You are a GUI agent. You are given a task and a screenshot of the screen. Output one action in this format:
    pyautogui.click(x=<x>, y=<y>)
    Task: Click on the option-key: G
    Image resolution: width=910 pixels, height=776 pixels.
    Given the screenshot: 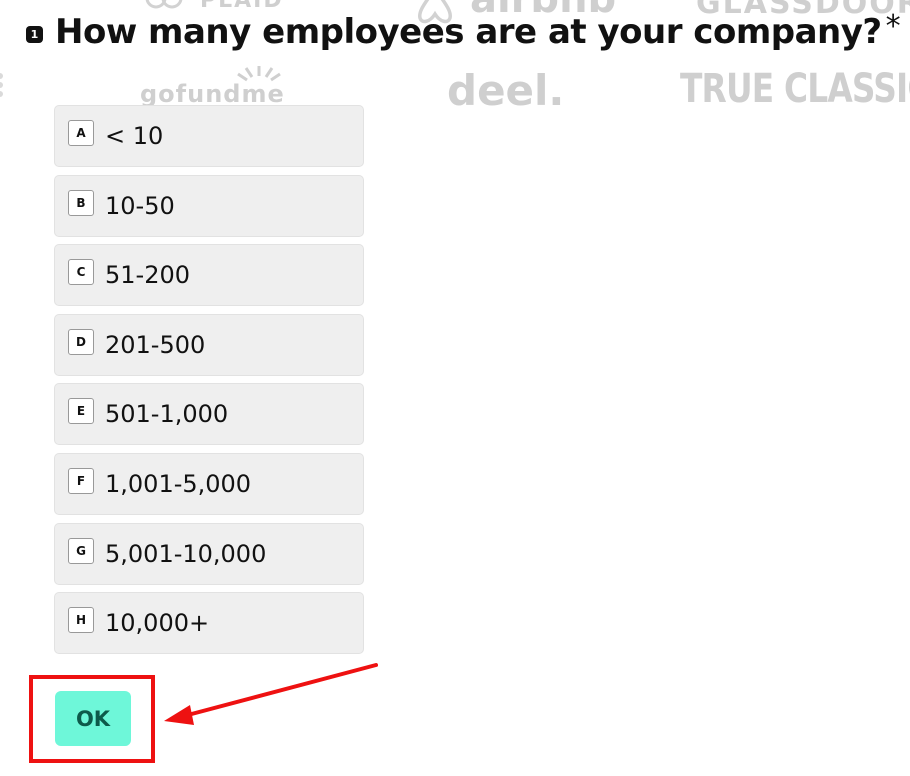 What is the action you would take?
    pyautogui.click(x=81, y=550)
    